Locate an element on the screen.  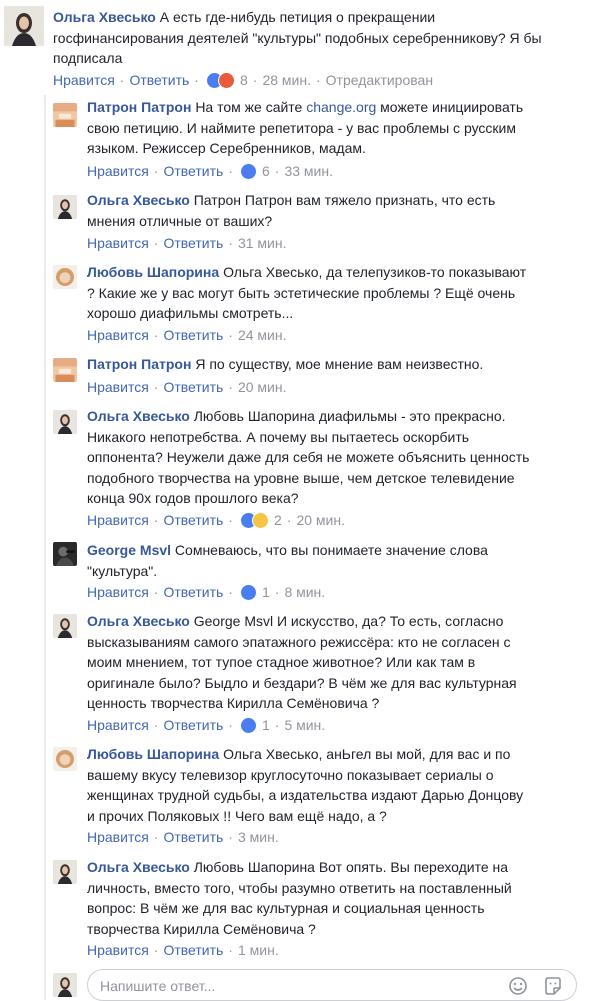
angry-icon is located at coordinates (226, 80).